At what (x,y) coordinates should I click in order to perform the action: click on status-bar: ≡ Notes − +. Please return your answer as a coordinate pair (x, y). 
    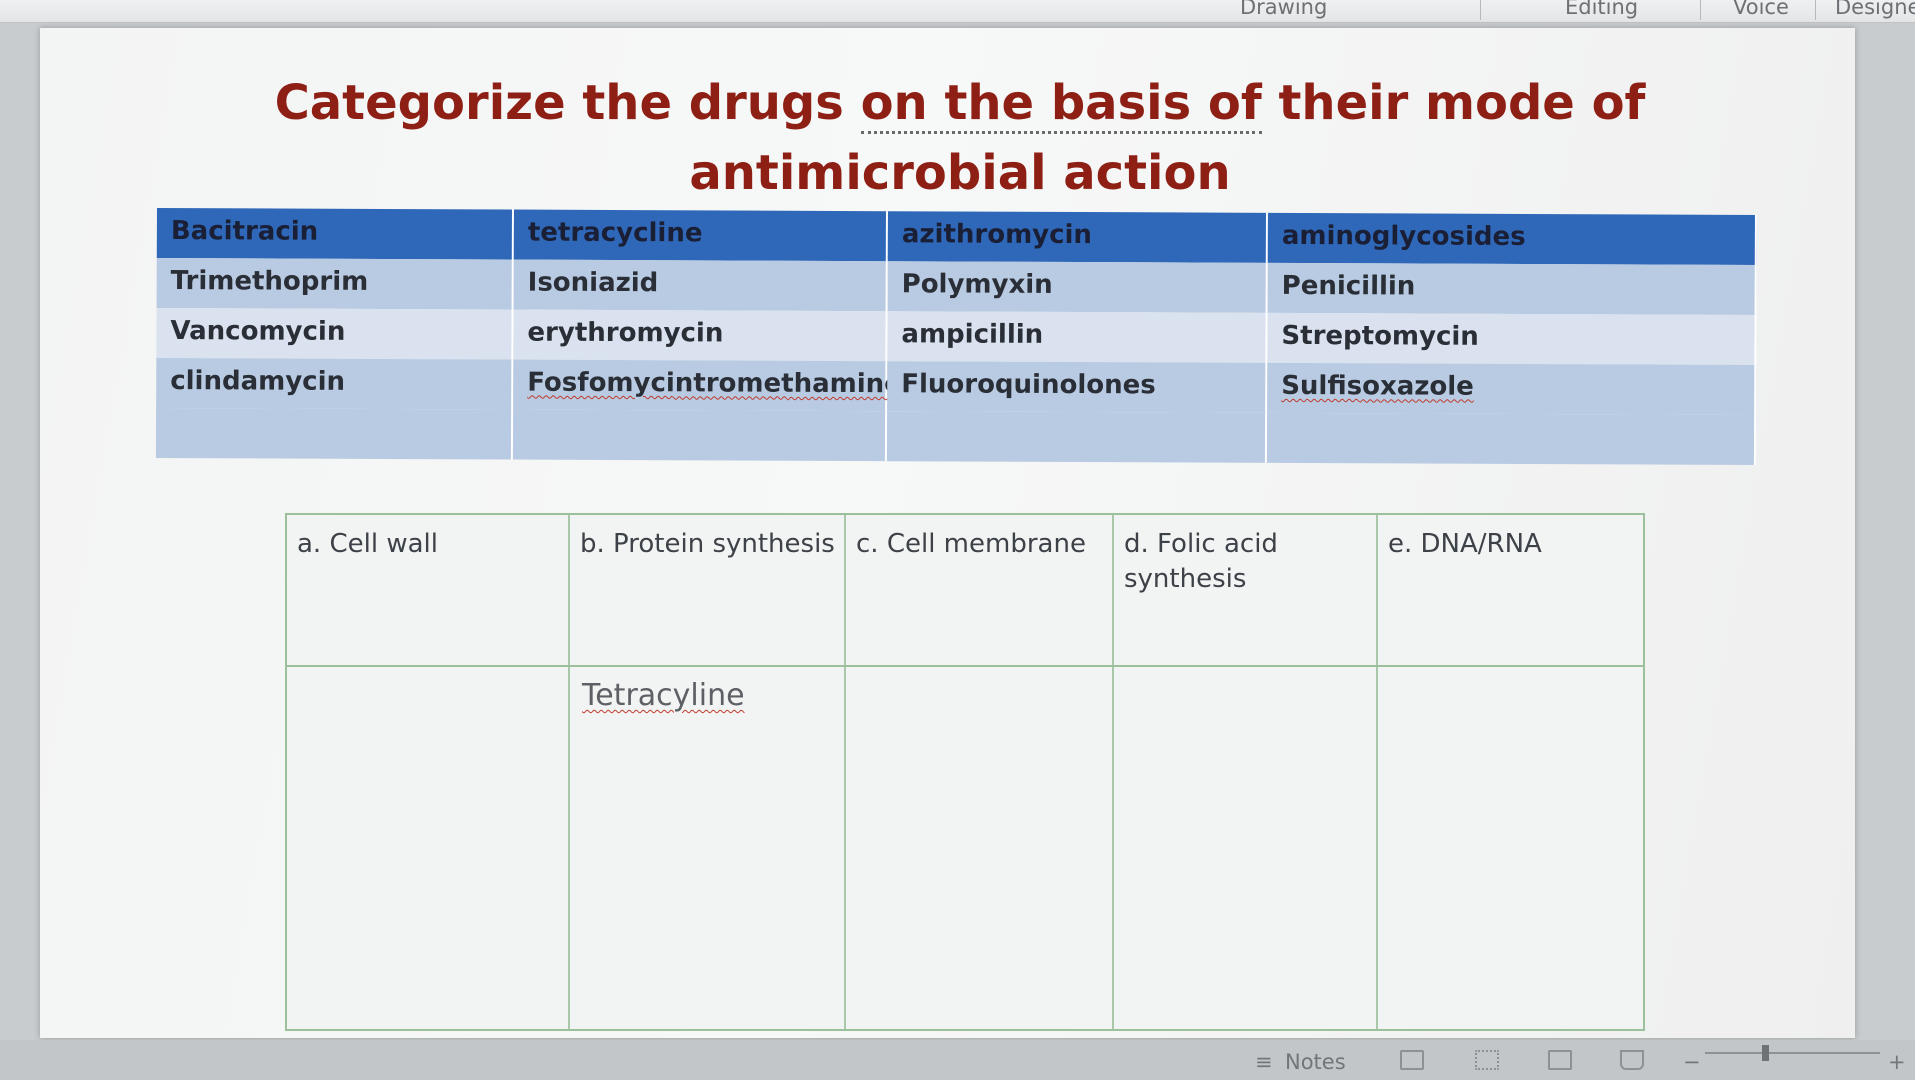
    Looking at the image, I should click on (957, 1060).